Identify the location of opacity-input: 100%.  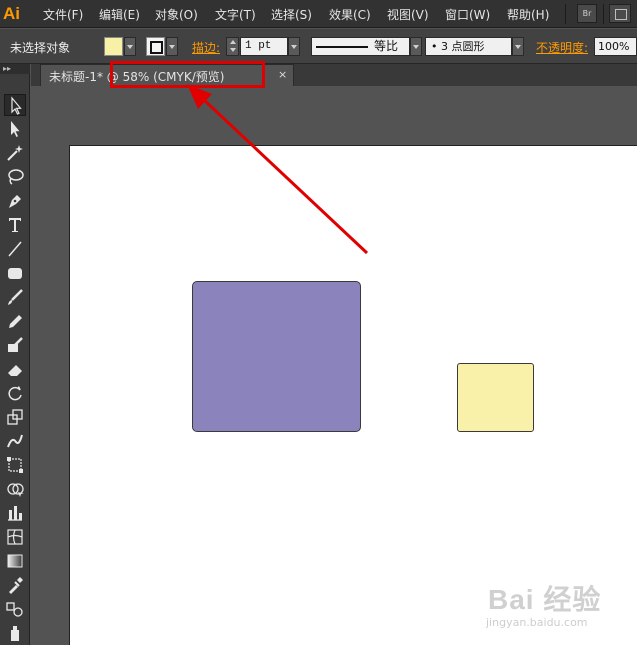
(615, 46).